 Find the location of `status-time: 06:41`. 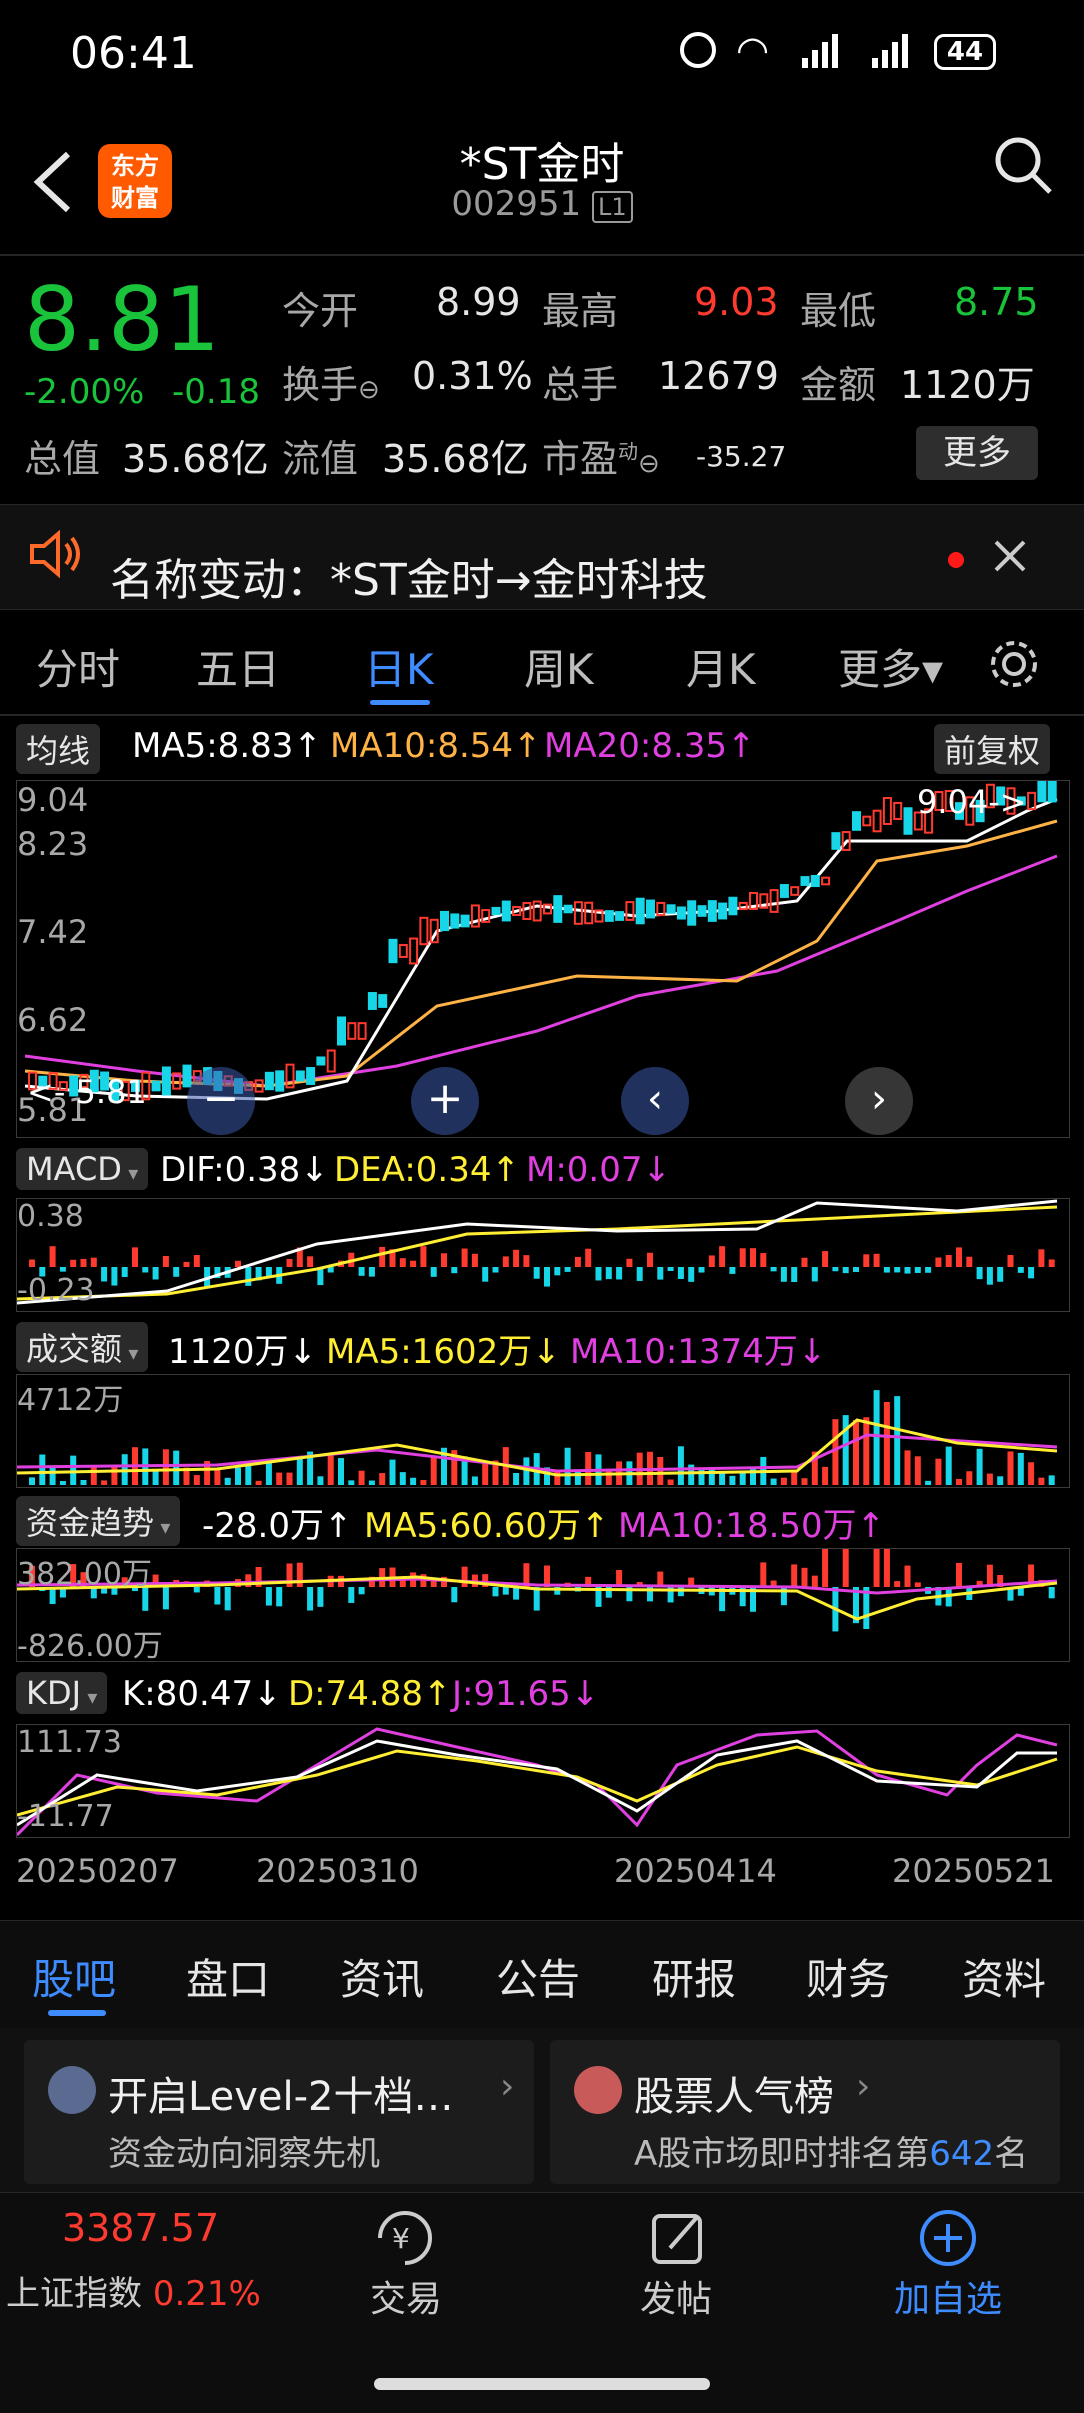

status-time: 06:41 is located at coordinates (133, 53).